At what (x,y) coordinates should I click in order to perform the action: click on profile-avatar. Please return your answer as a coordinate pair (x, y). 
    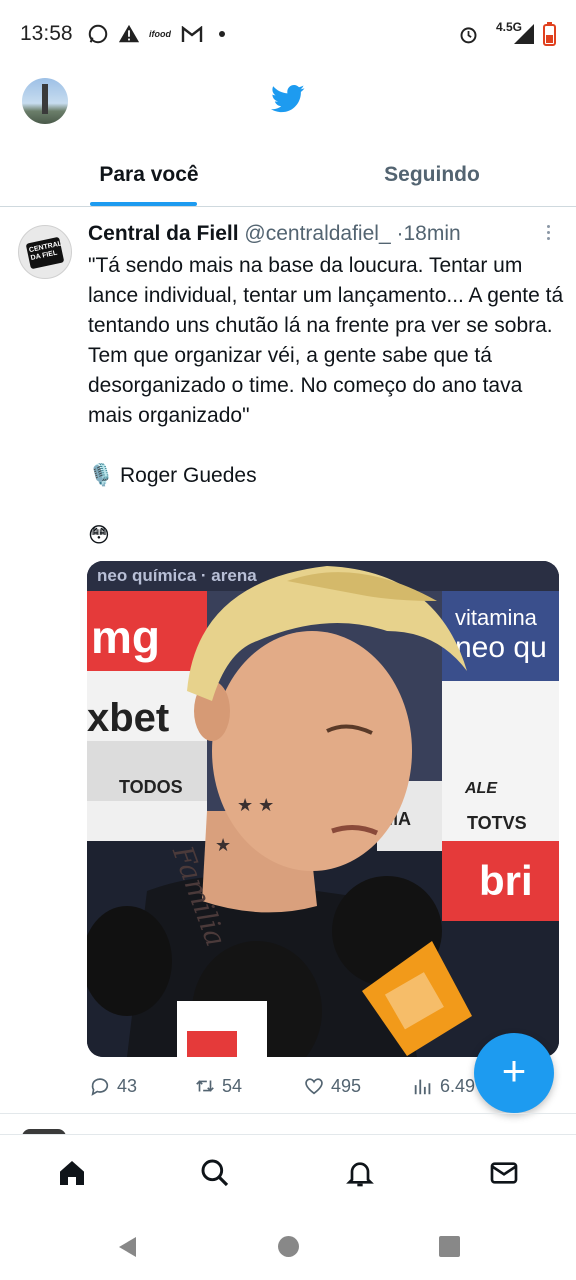
    Looking at the image, I should click on (45, 101).